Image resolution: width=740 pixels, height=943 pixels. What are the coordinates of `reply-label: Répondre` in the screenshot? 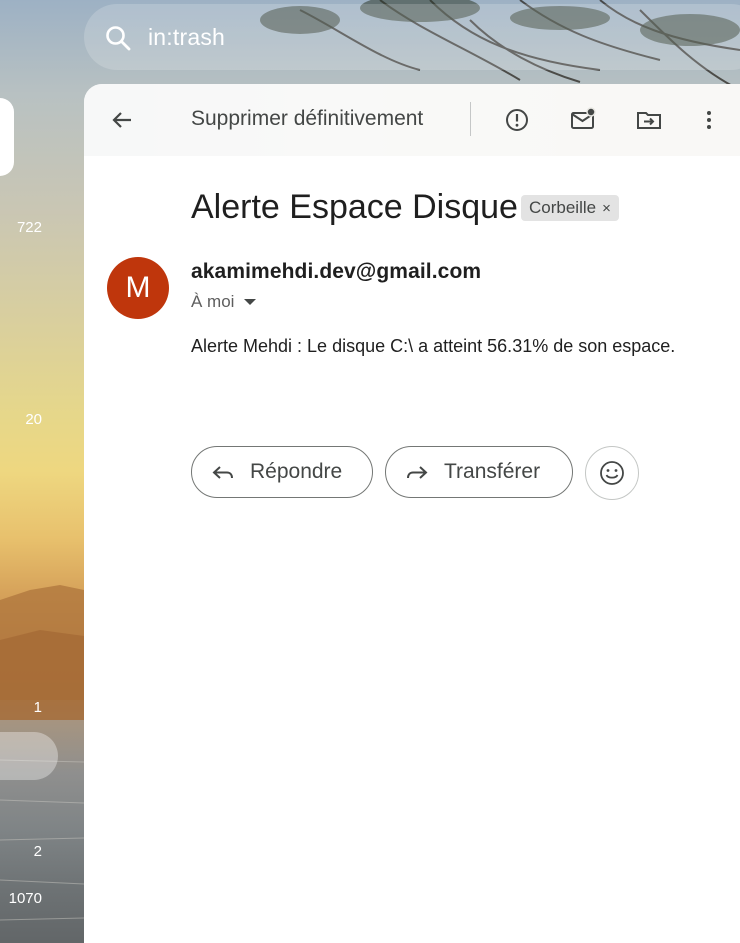 It's located at (296, 471).